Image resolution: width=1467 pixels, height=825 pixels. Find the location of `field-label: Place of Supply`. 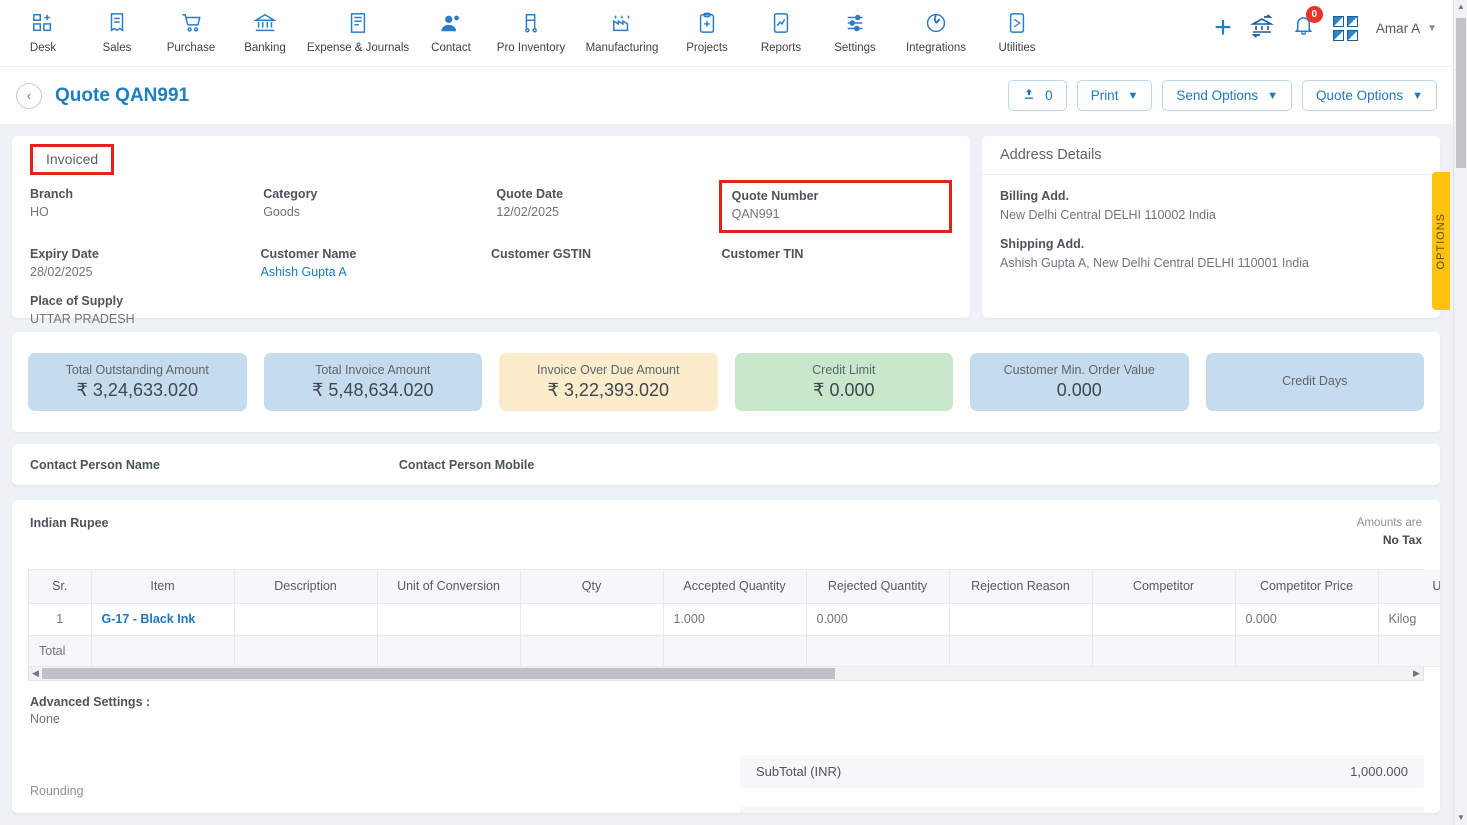

field-label: Place of Supply is located at coordinates (77, 301).